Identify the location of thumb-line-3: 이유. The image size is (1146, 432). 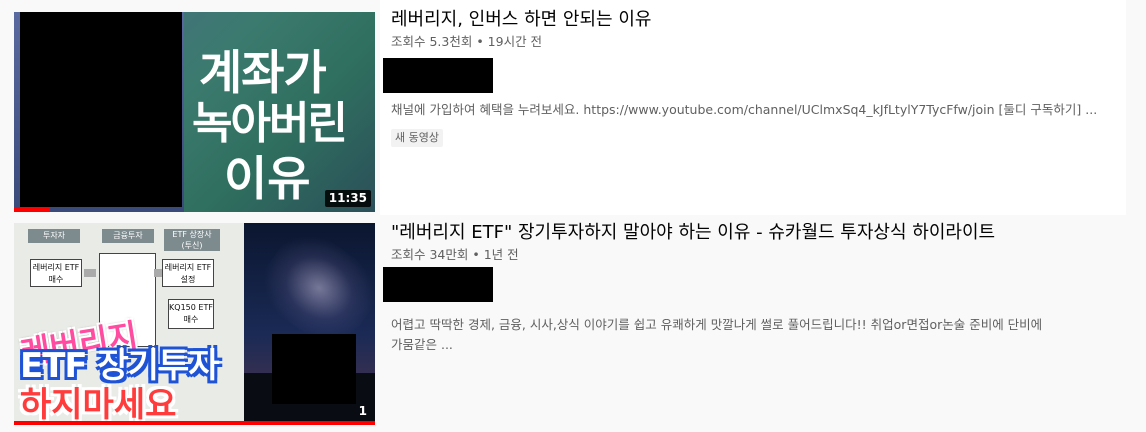
(267, 179).